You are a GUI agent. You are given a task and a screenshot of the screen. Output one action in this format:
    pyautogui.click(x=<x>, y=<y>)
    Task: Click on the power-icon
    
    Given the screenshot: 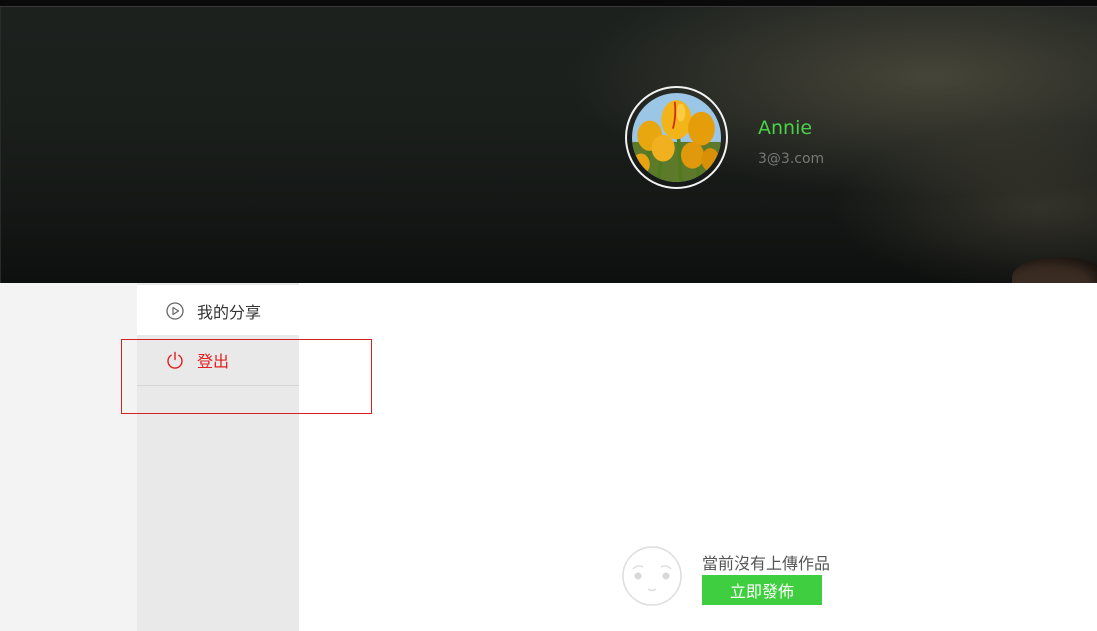 What is the action you would take?
    pyautogui.click(x=175, y=360)
    